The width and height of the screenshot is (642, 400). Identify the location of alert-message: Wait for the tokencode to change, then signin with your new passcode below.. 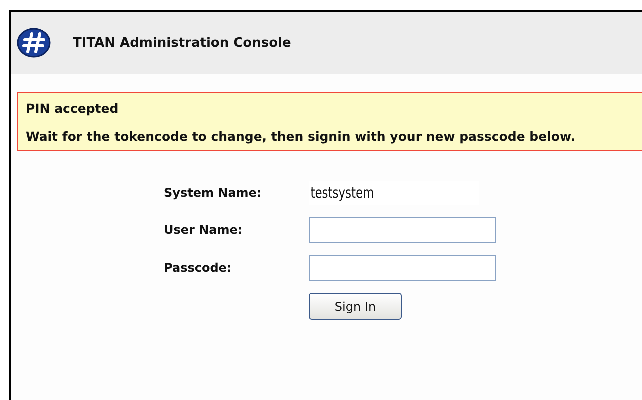
(301, 136).